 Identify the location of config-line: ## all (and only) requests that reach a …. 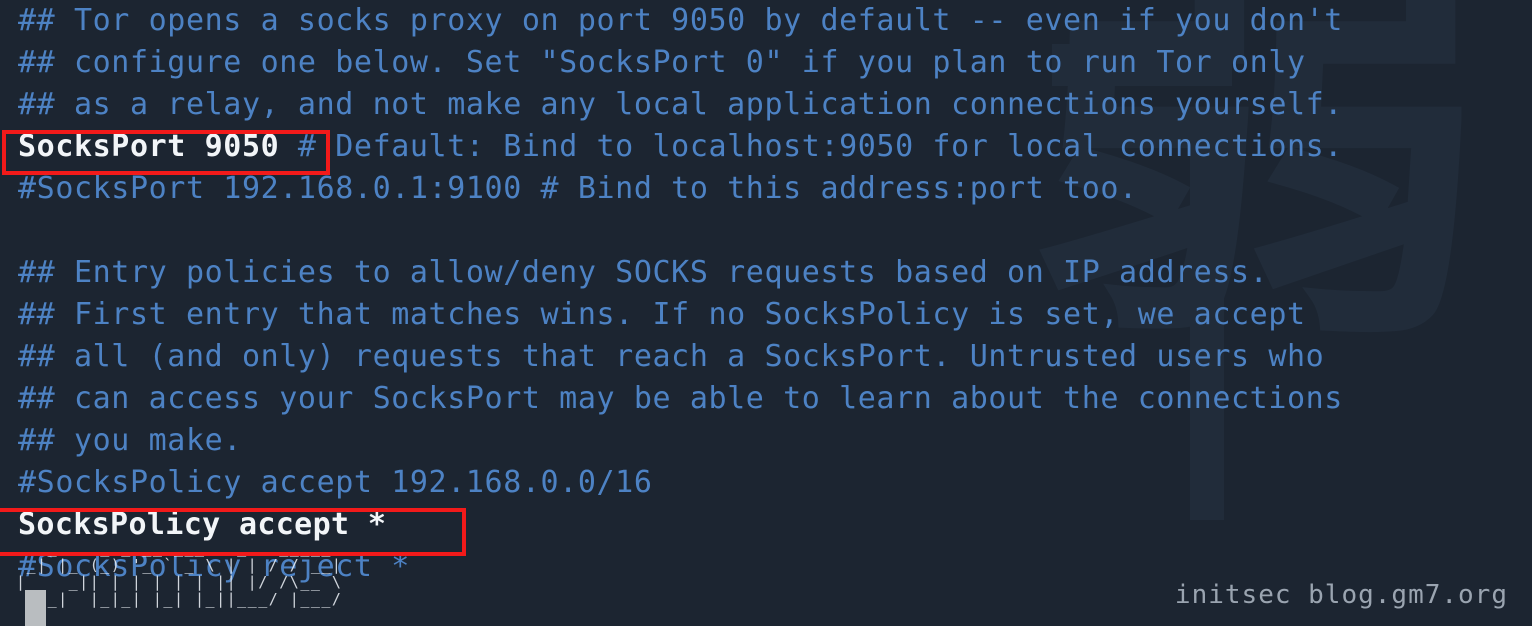
(671, 356).